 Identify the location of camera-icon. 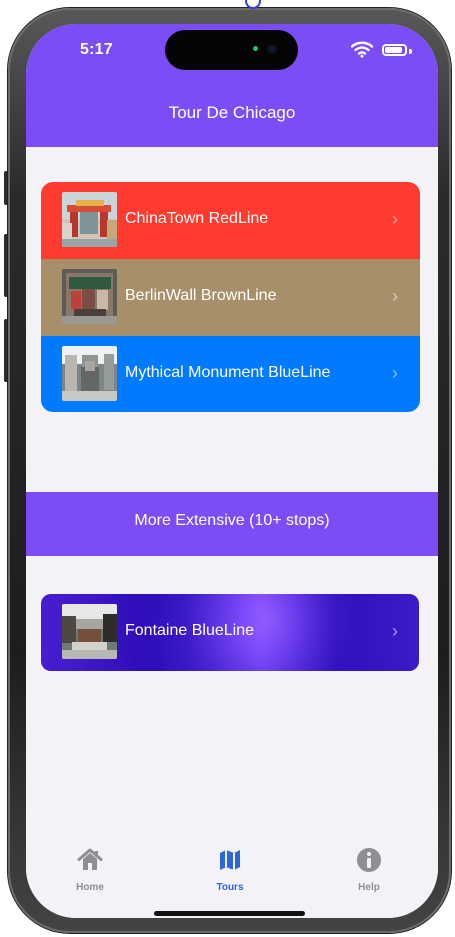
(272, 49).